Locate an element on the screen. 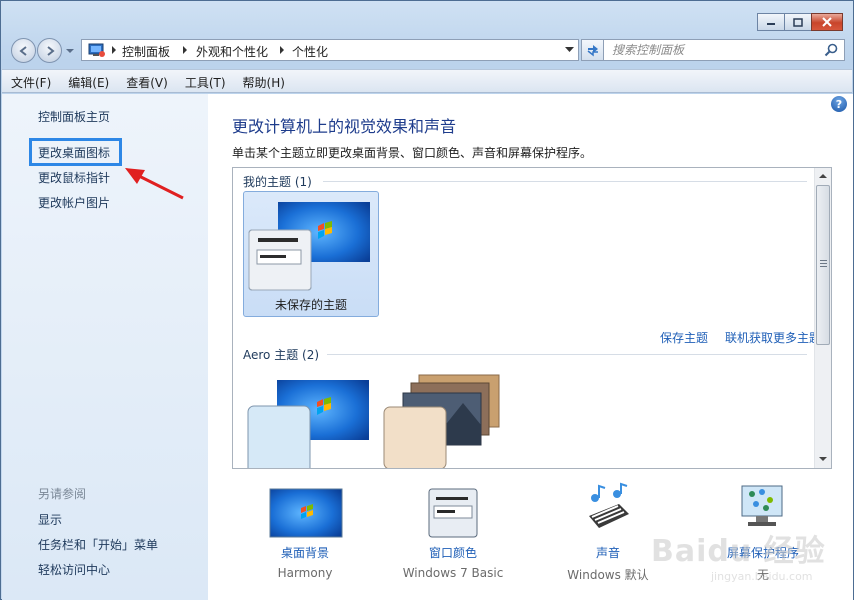  breadcrumb-control-panel: 控制面板 is located at coordinates (146, 51).